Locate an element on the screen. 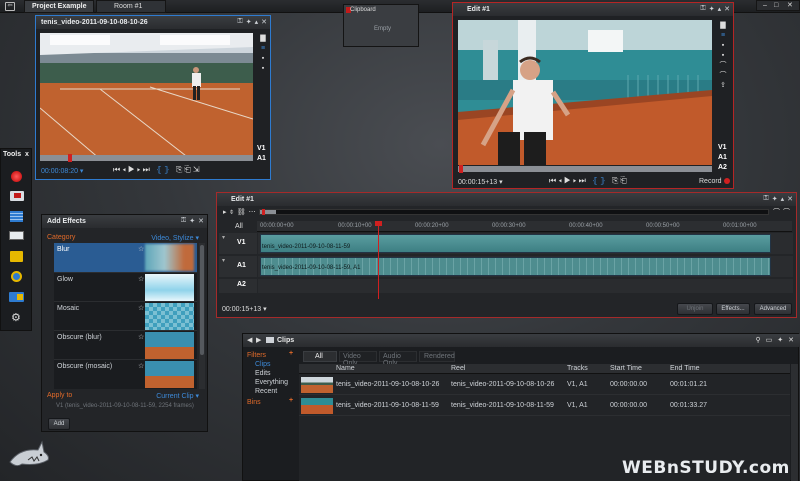  keyboard-tool-icon is located at coordinates (16, 235).